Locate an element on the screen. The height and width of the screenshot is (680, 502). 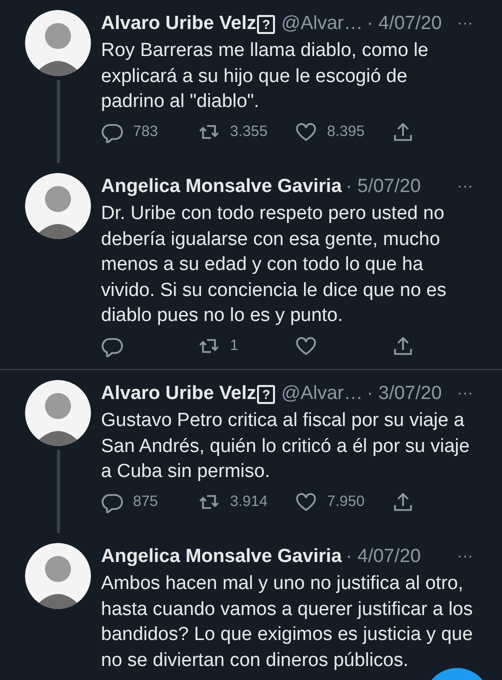
reply-button: 875 is located at coordinates (149, 501).